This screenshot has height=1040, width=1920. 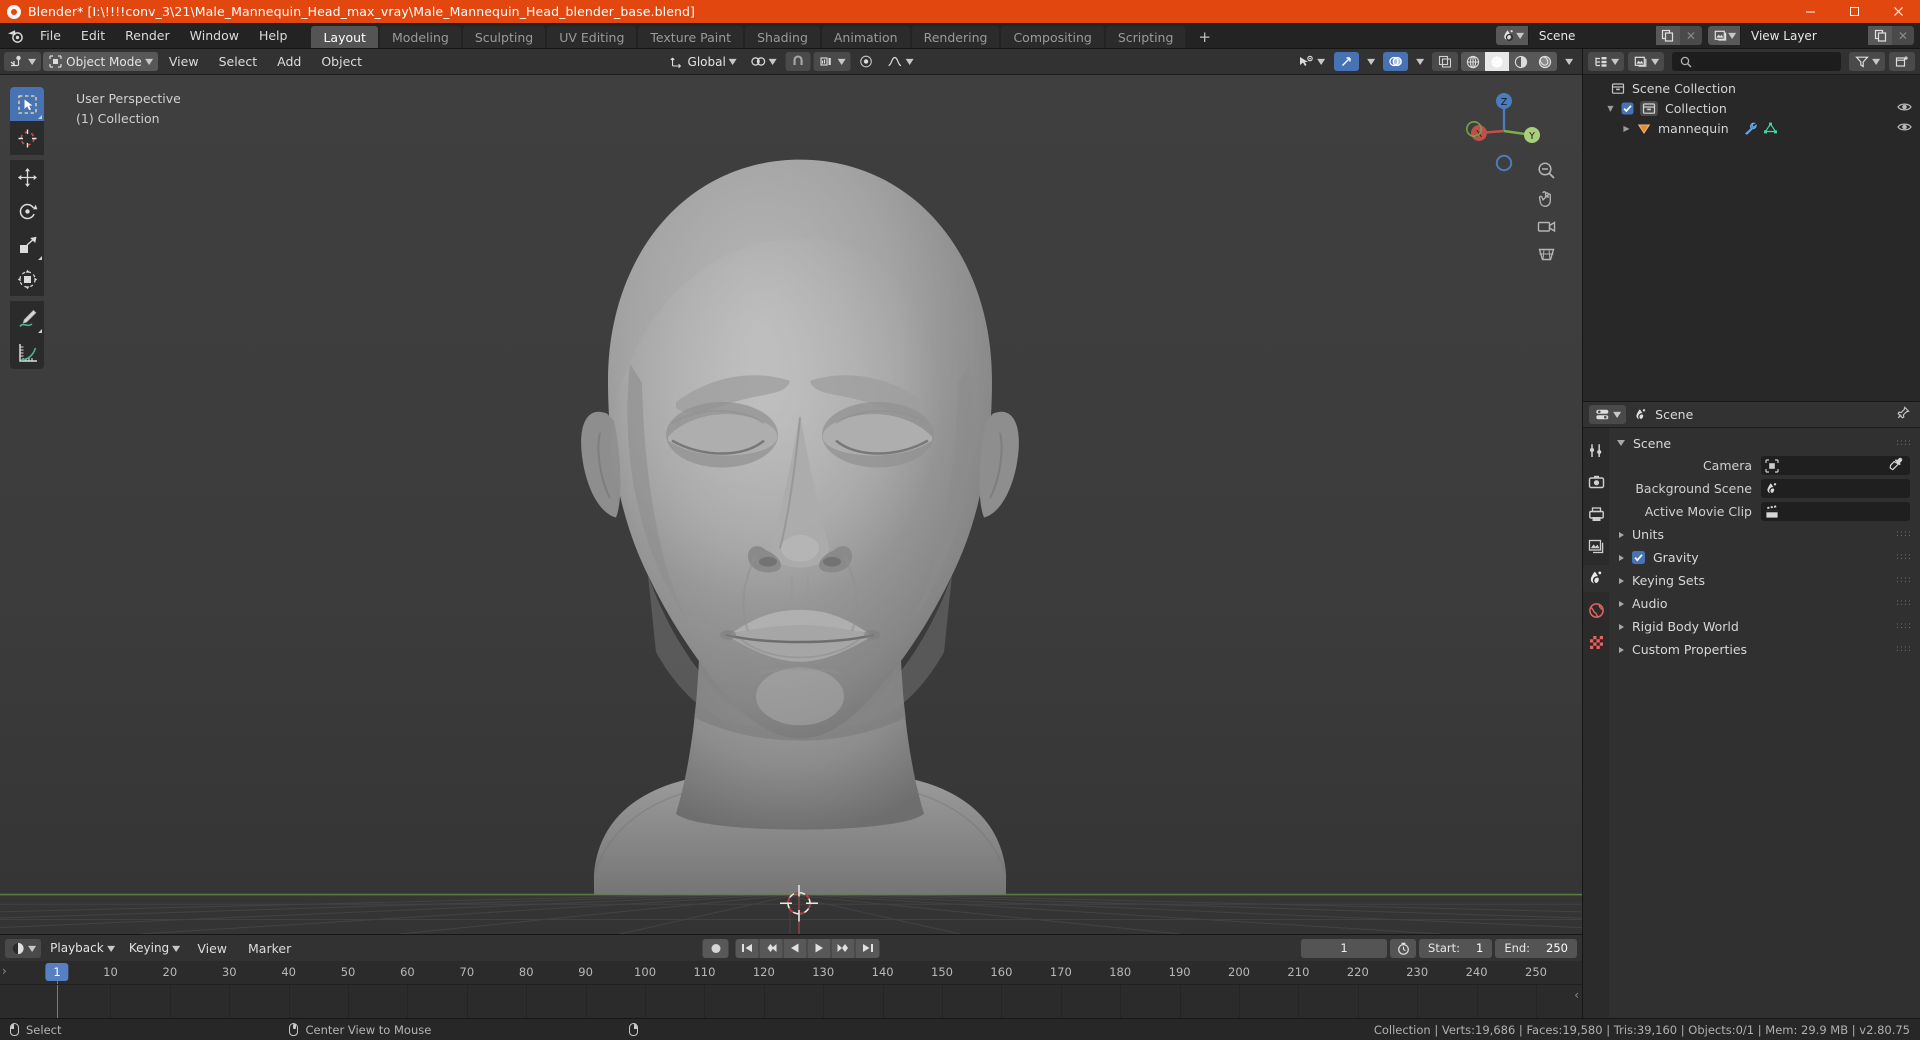 I want to click on eyedropper-icon, so click(x=1896, y=465).